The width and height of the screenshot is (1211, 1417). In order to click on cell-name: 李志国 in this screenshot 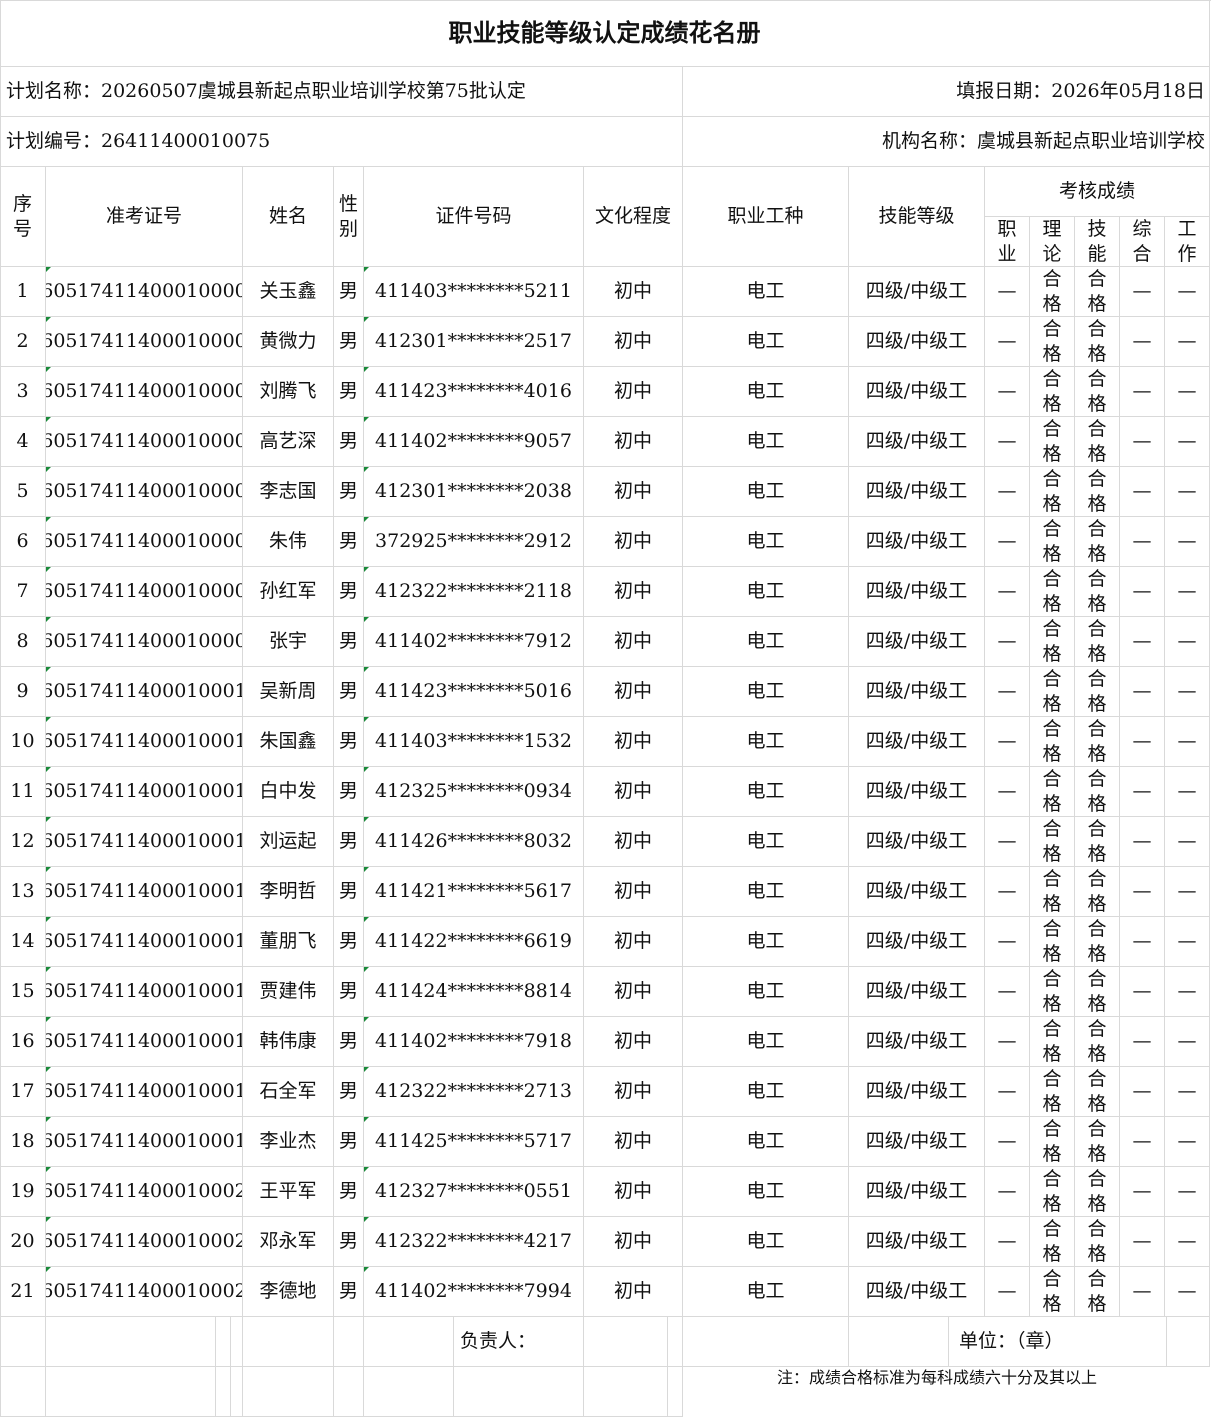, I will do `click(288, 492)`.